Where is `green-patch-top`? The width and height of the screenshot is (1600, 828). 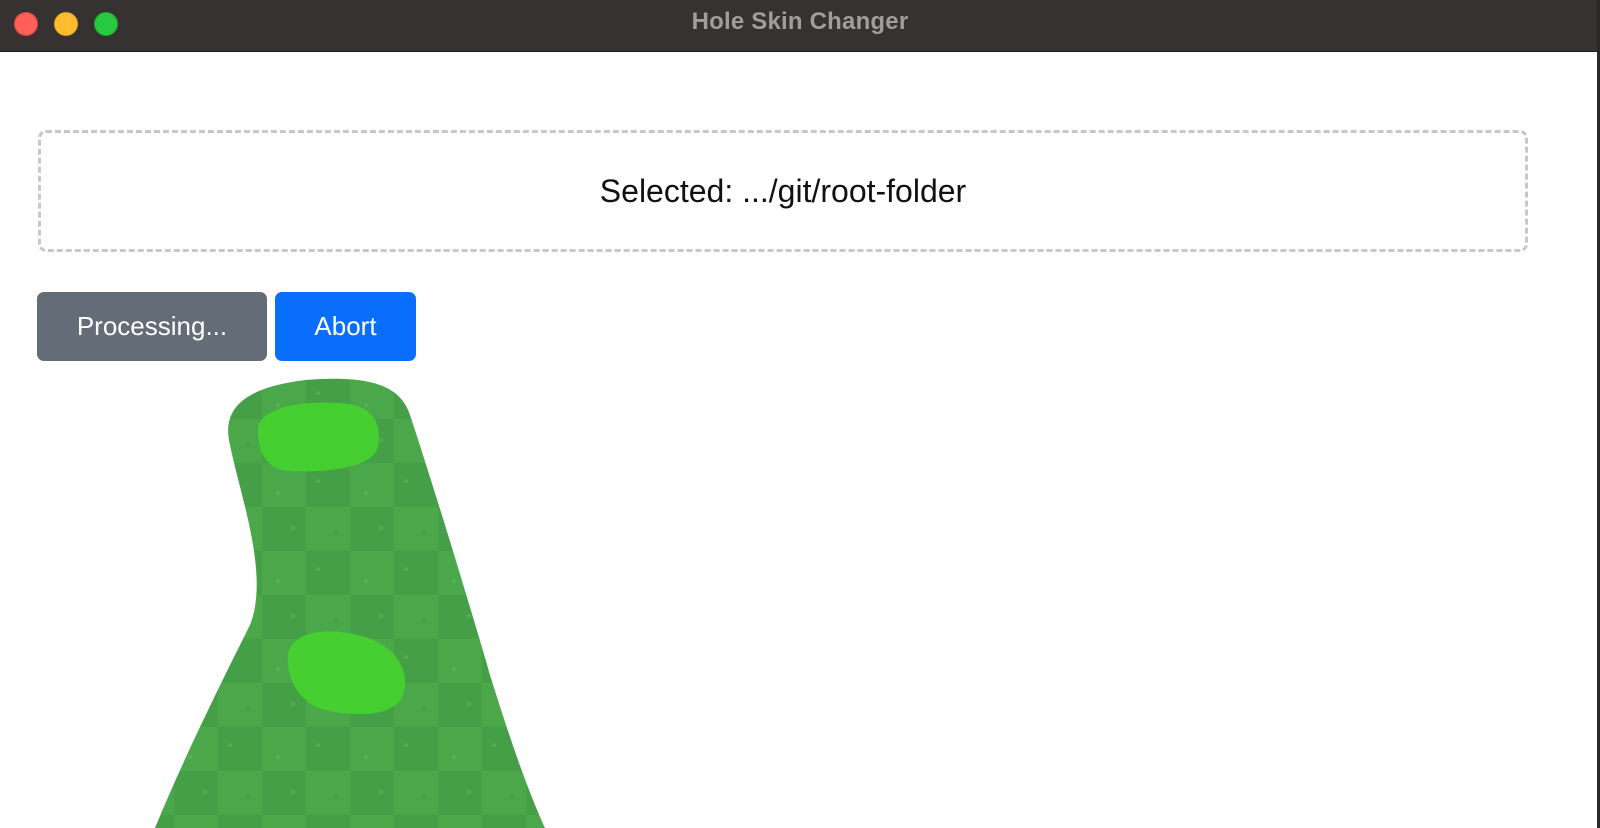
green-patch-top is located at coordinates (319, 437).